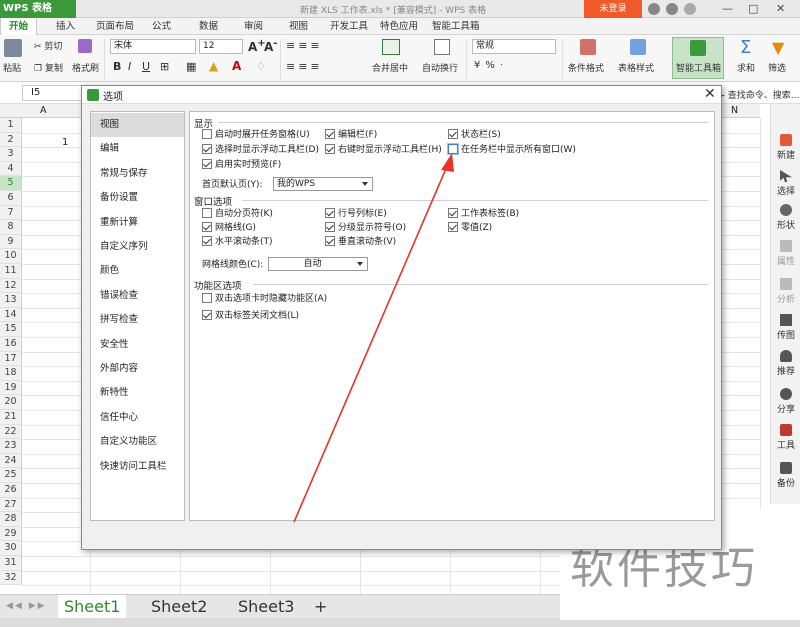 This screenshot has height=627, width=800. Describe the element at coordinates (371, 343) in the screenshot. I see `arrow-shaft` at that location.